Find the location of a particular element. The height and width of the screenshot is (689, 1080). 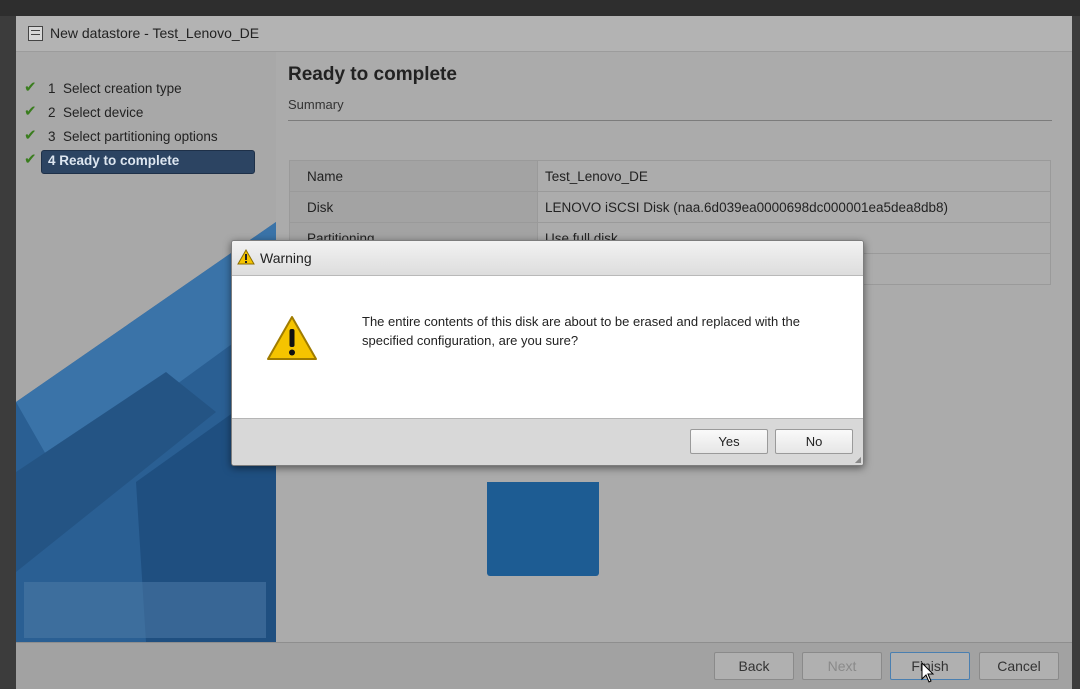

yes-button: Yes is located at coordinates (729, 441).